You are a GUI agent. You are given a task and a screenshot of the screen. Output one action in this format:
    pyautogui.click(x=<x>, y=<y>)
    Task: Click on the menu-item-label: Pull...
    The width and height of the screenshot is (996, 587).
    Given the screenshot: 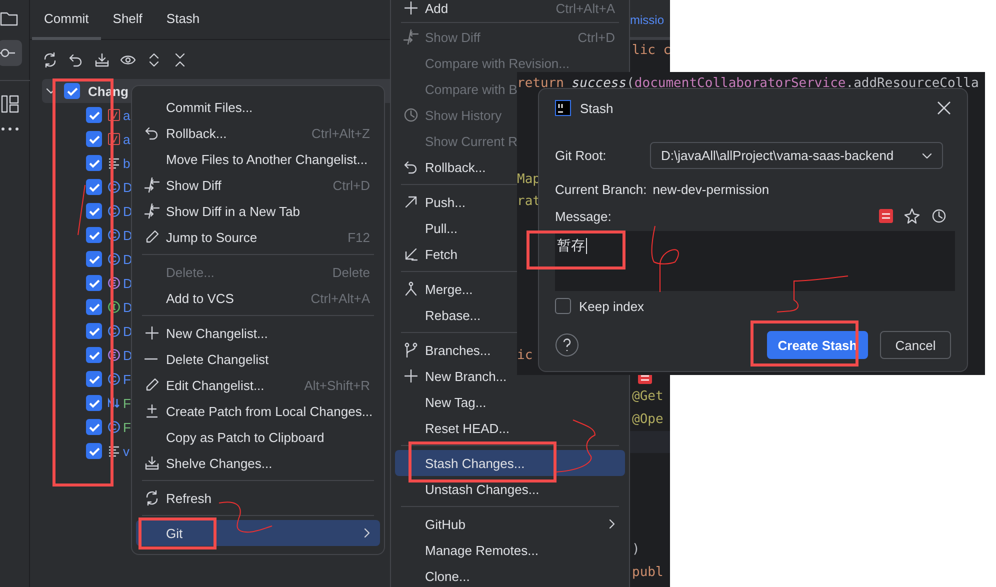 What is the action you would take?
    pyautogui.click(x=441, y=228)
    